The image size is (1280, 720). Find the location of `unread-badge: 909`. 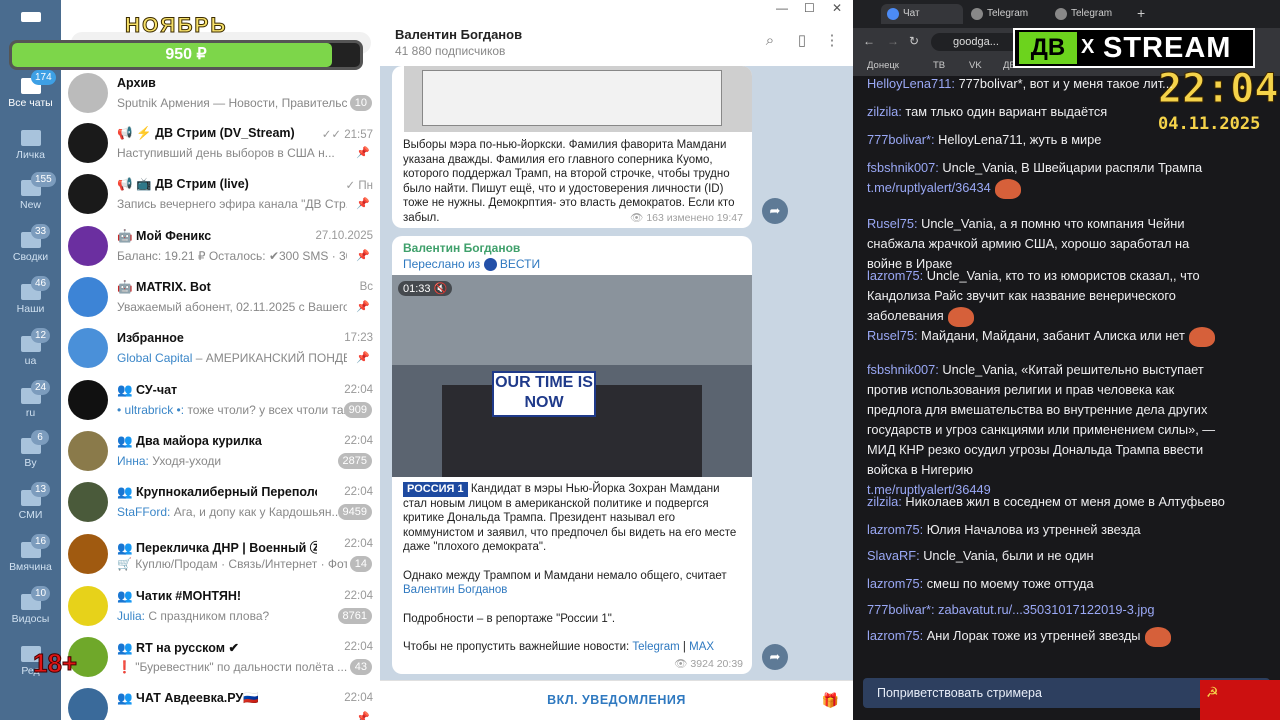

unread-badge: 909 is located at coordinates (357, 410).